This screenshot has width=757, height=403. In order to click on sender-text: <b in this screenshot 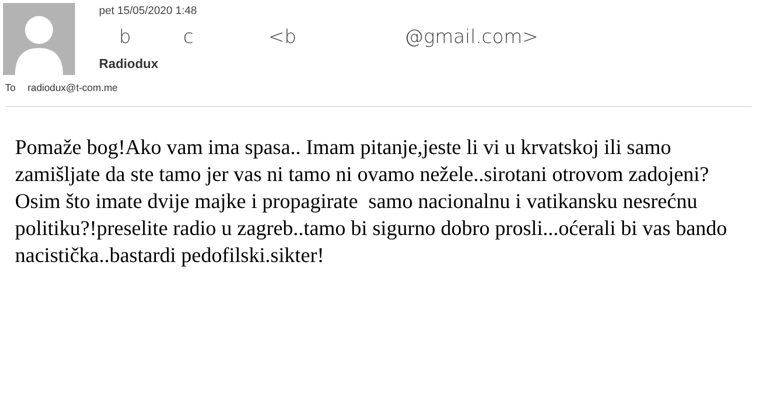, I will do `click(282, 37)`.